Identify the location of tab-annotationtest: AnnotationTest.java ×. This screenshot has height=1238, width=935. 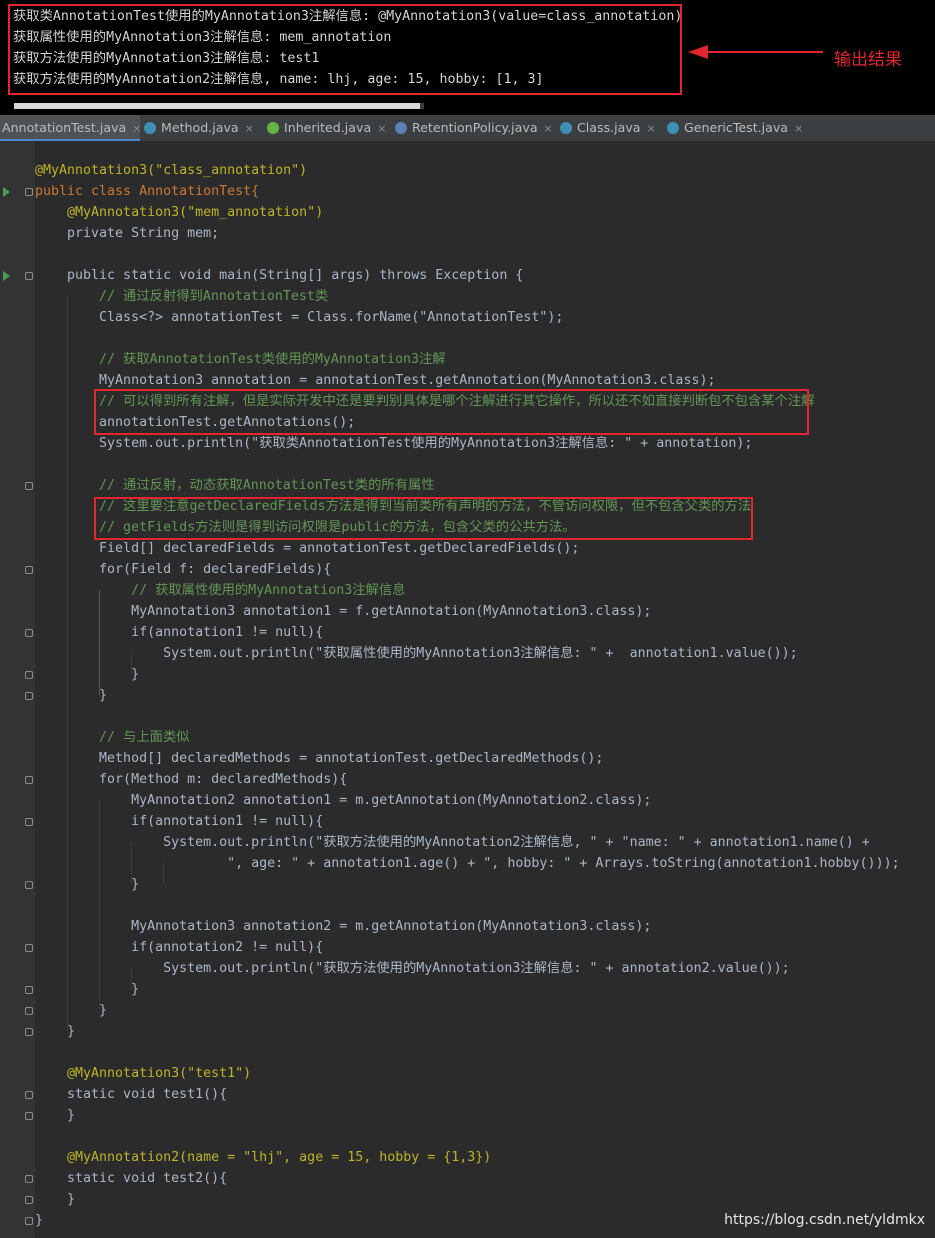
(70, 128).